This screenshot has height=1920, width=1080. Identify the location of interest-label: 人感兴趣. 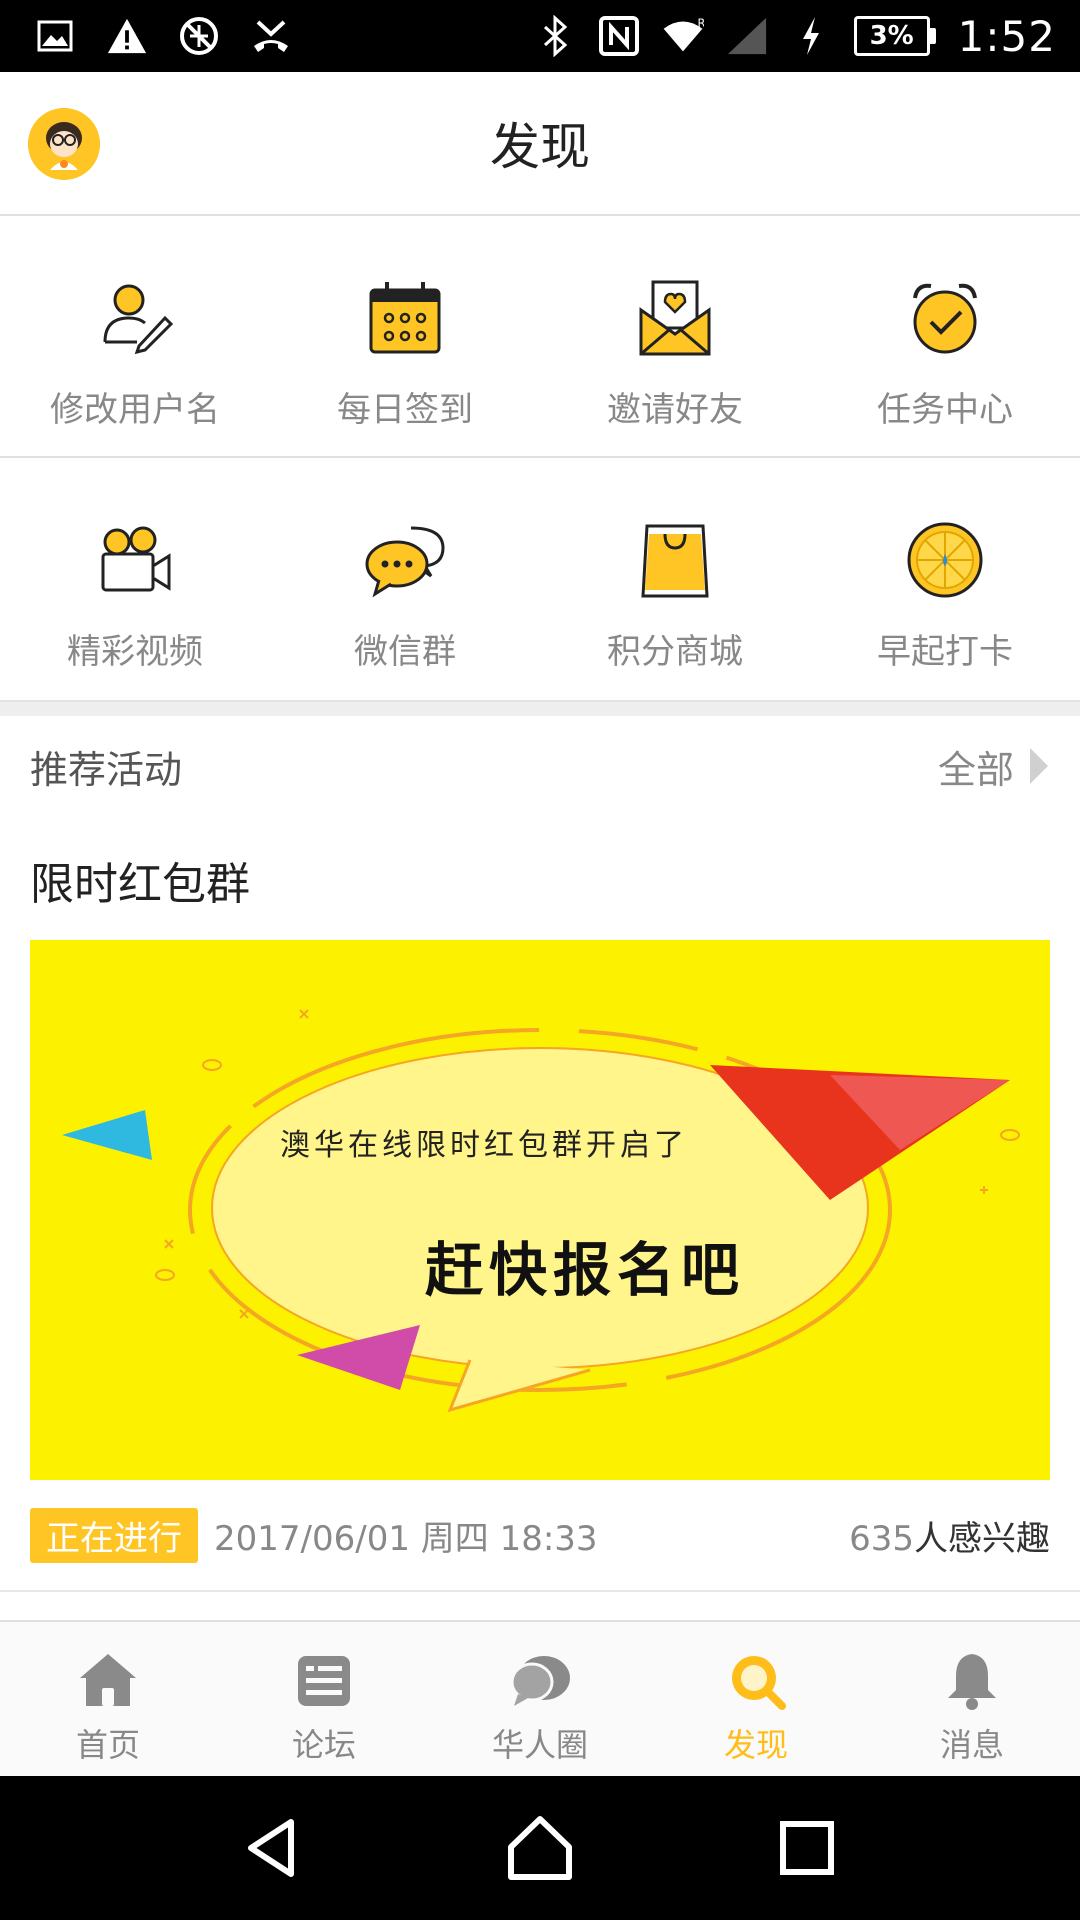
(982, 1538).